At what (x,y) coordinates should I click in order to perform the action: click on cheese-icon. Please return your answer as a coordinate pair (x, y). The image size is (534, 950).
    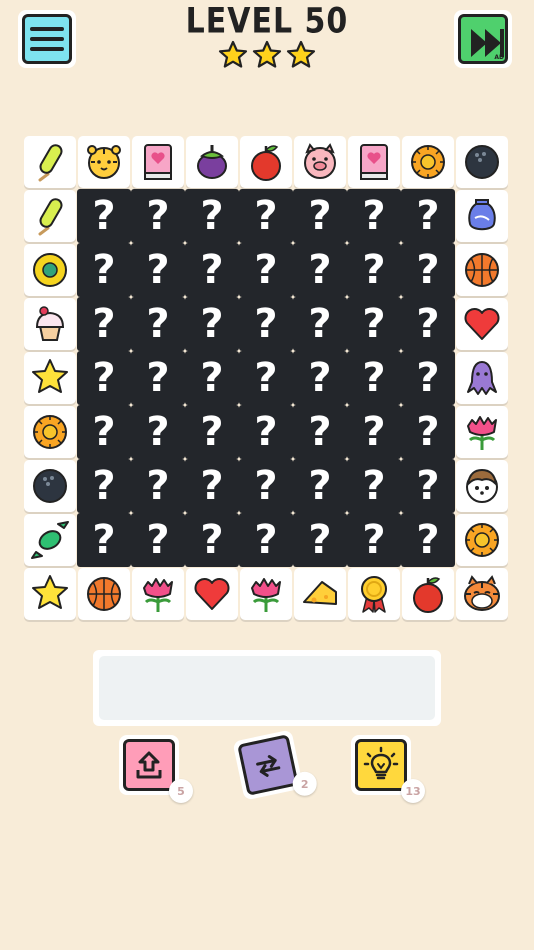
    Looking at the image, I should click on (320, 593).